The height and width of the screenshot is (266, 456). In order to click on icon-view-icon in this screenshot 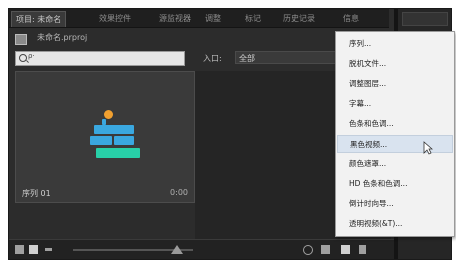, I will do `click(33, 249)`.